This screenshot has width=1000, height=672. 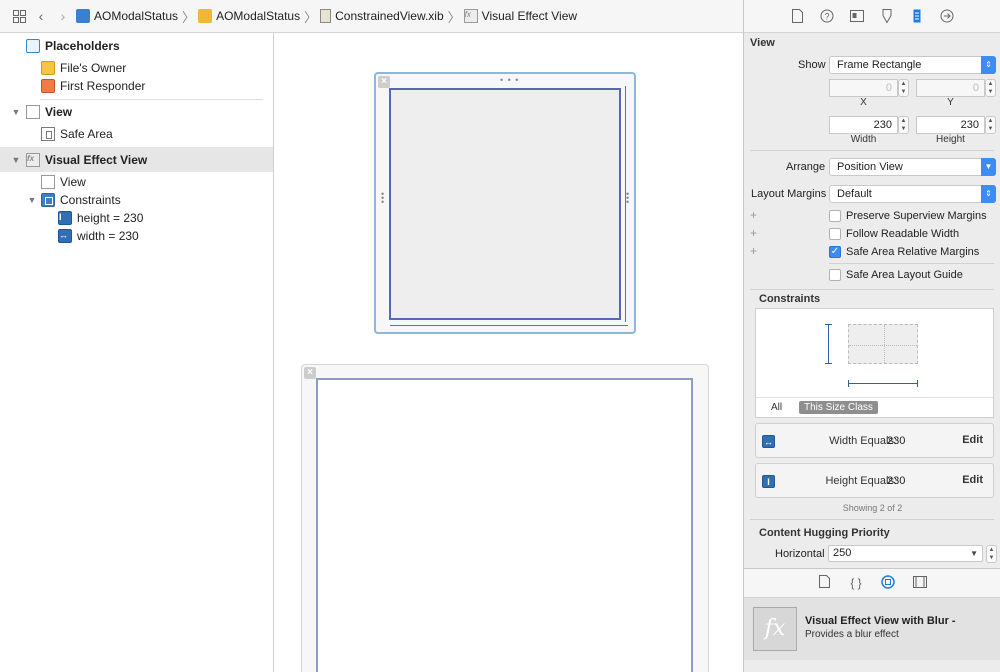 What do you see at coordinates (974, 553) in the screenshot?
I see `combo-arrow-icon: ▼` at bounding box center [974, 553].